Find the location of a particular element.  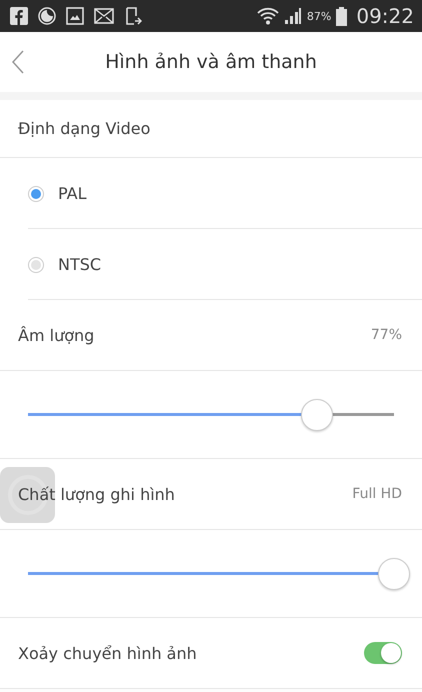

setting-label: Chất lượng ghi hình is located at coordinates (96, 494).